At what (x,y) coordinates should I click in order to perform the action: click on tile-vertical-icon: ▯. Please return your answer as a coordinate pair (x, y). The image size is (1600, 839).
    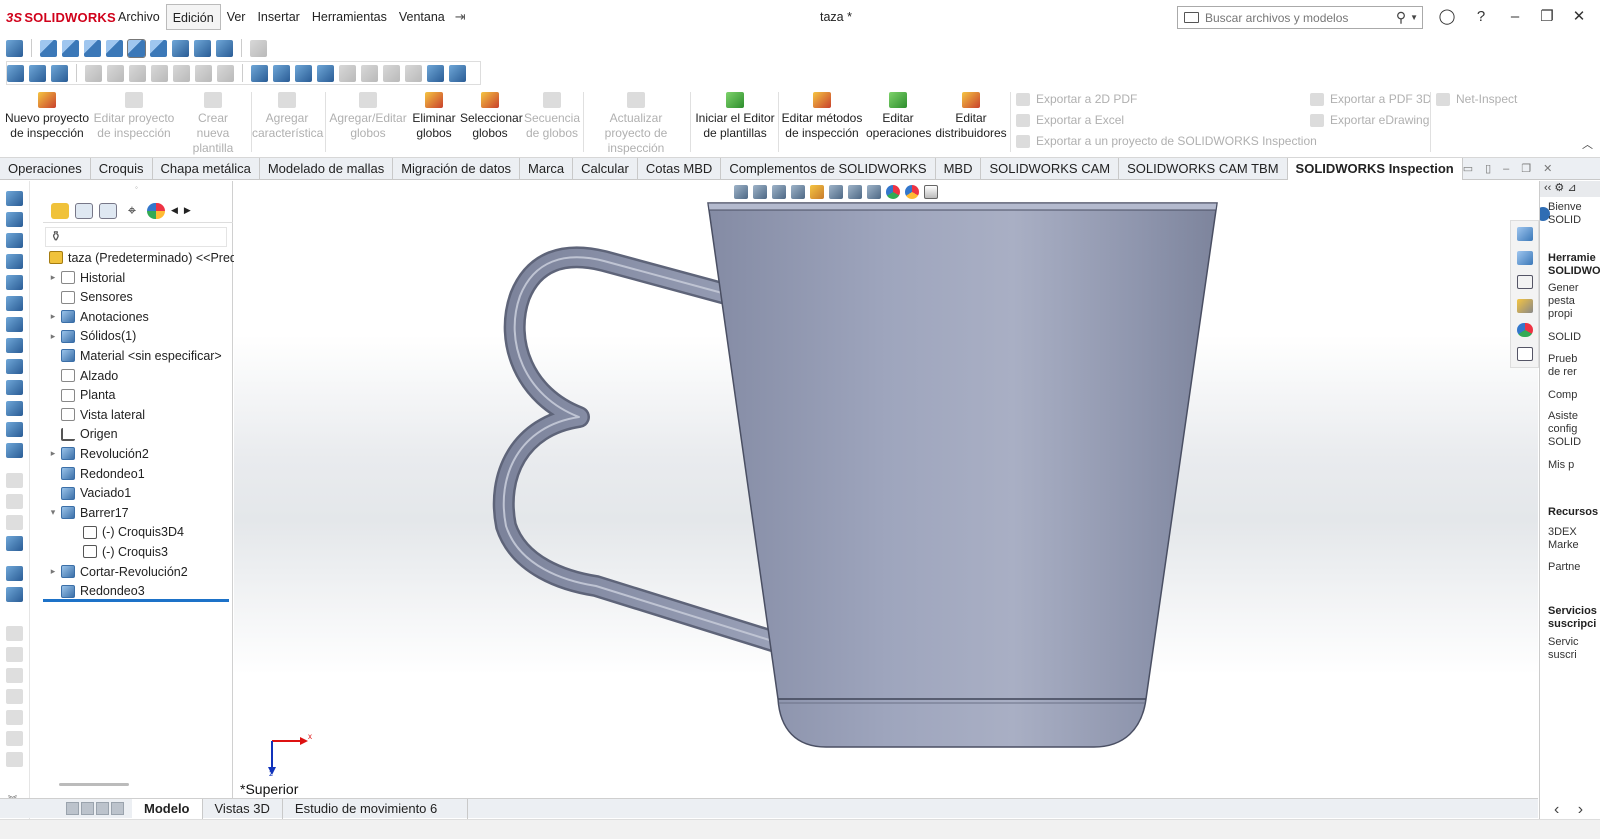
    Looking at the image, I should click on (1488, 168).